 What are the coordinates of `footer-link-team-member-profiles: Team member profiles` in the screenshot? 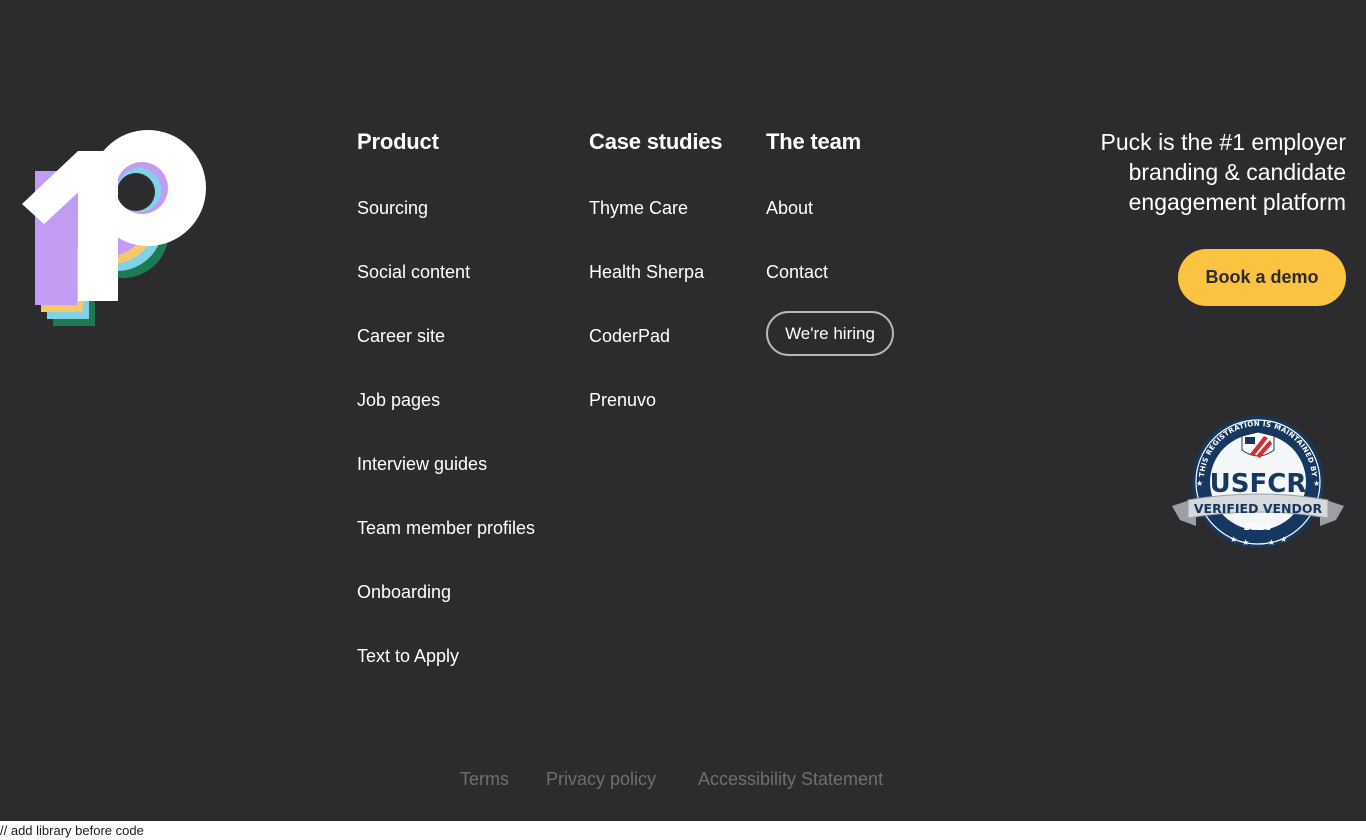 It's located at (446, 528).